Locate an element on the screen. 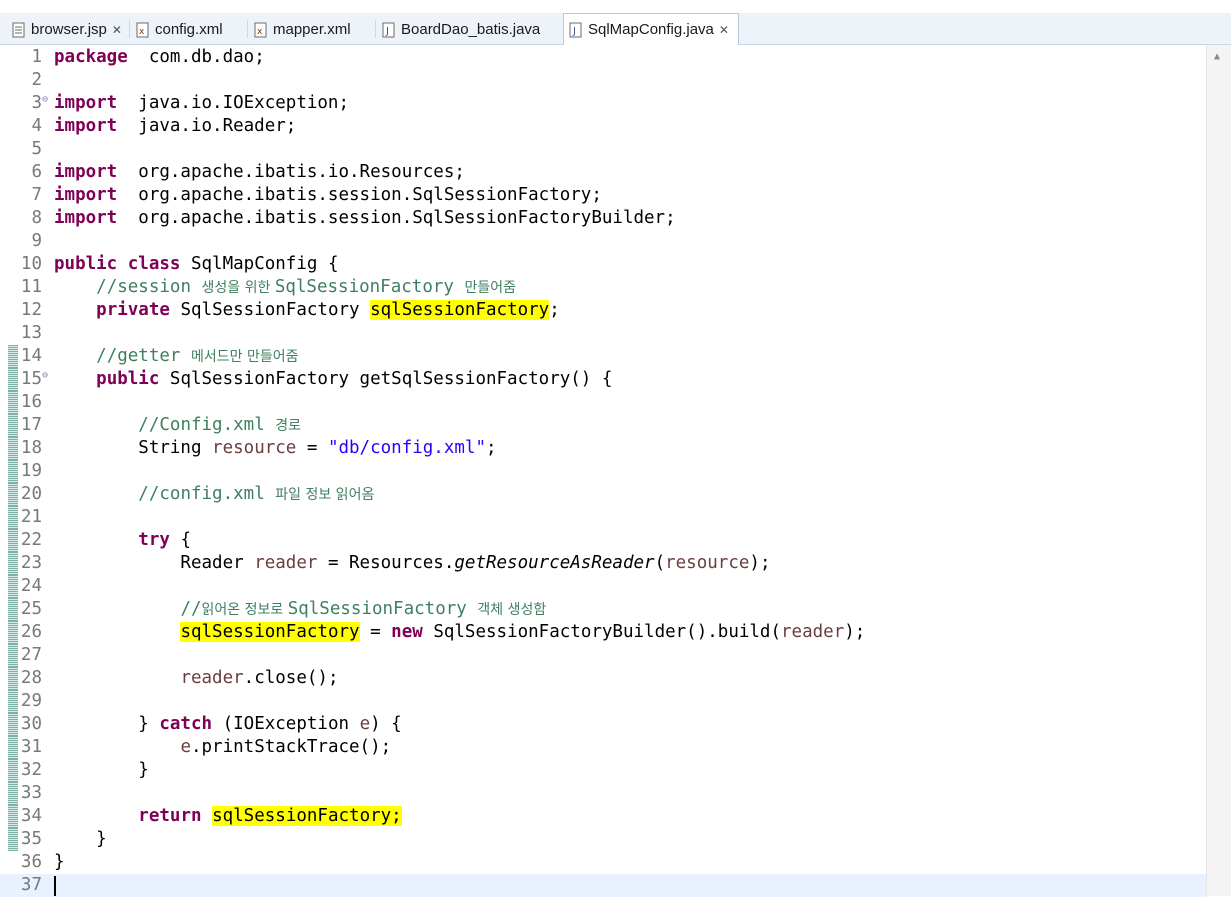 The width and height of the screenshot is (1231, 897). line-number: 25 is located at coordinates (31, 609).